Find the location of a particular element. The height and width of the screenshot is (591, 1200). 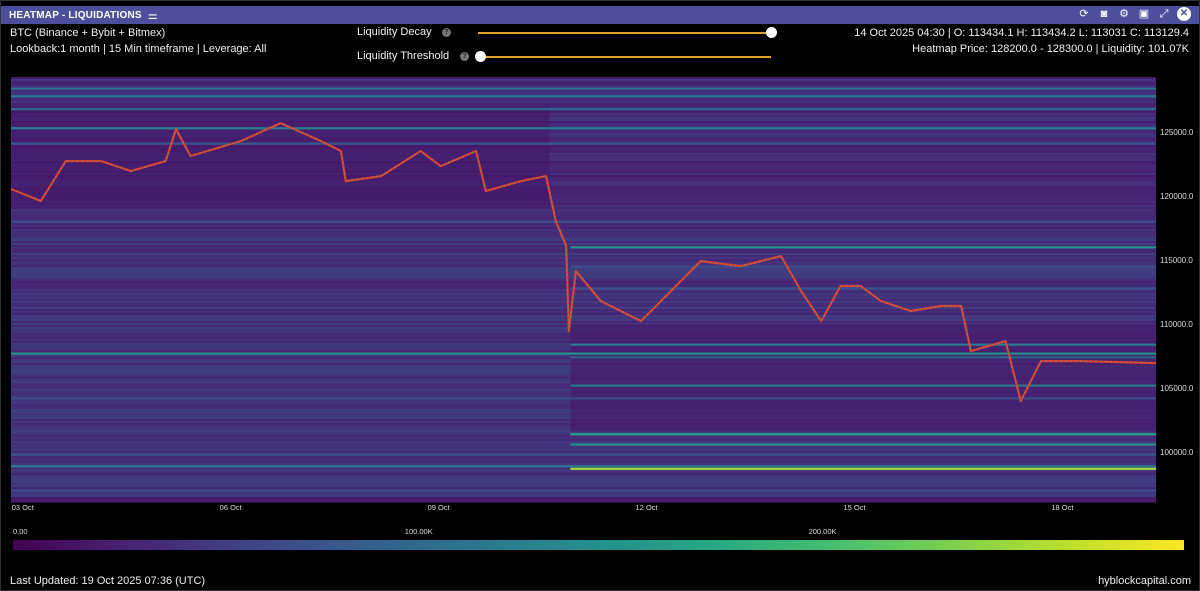

last-updated: Last Updated: 19 Oct 2025 07:36 (UTC) is located at coordinates (108, 581).